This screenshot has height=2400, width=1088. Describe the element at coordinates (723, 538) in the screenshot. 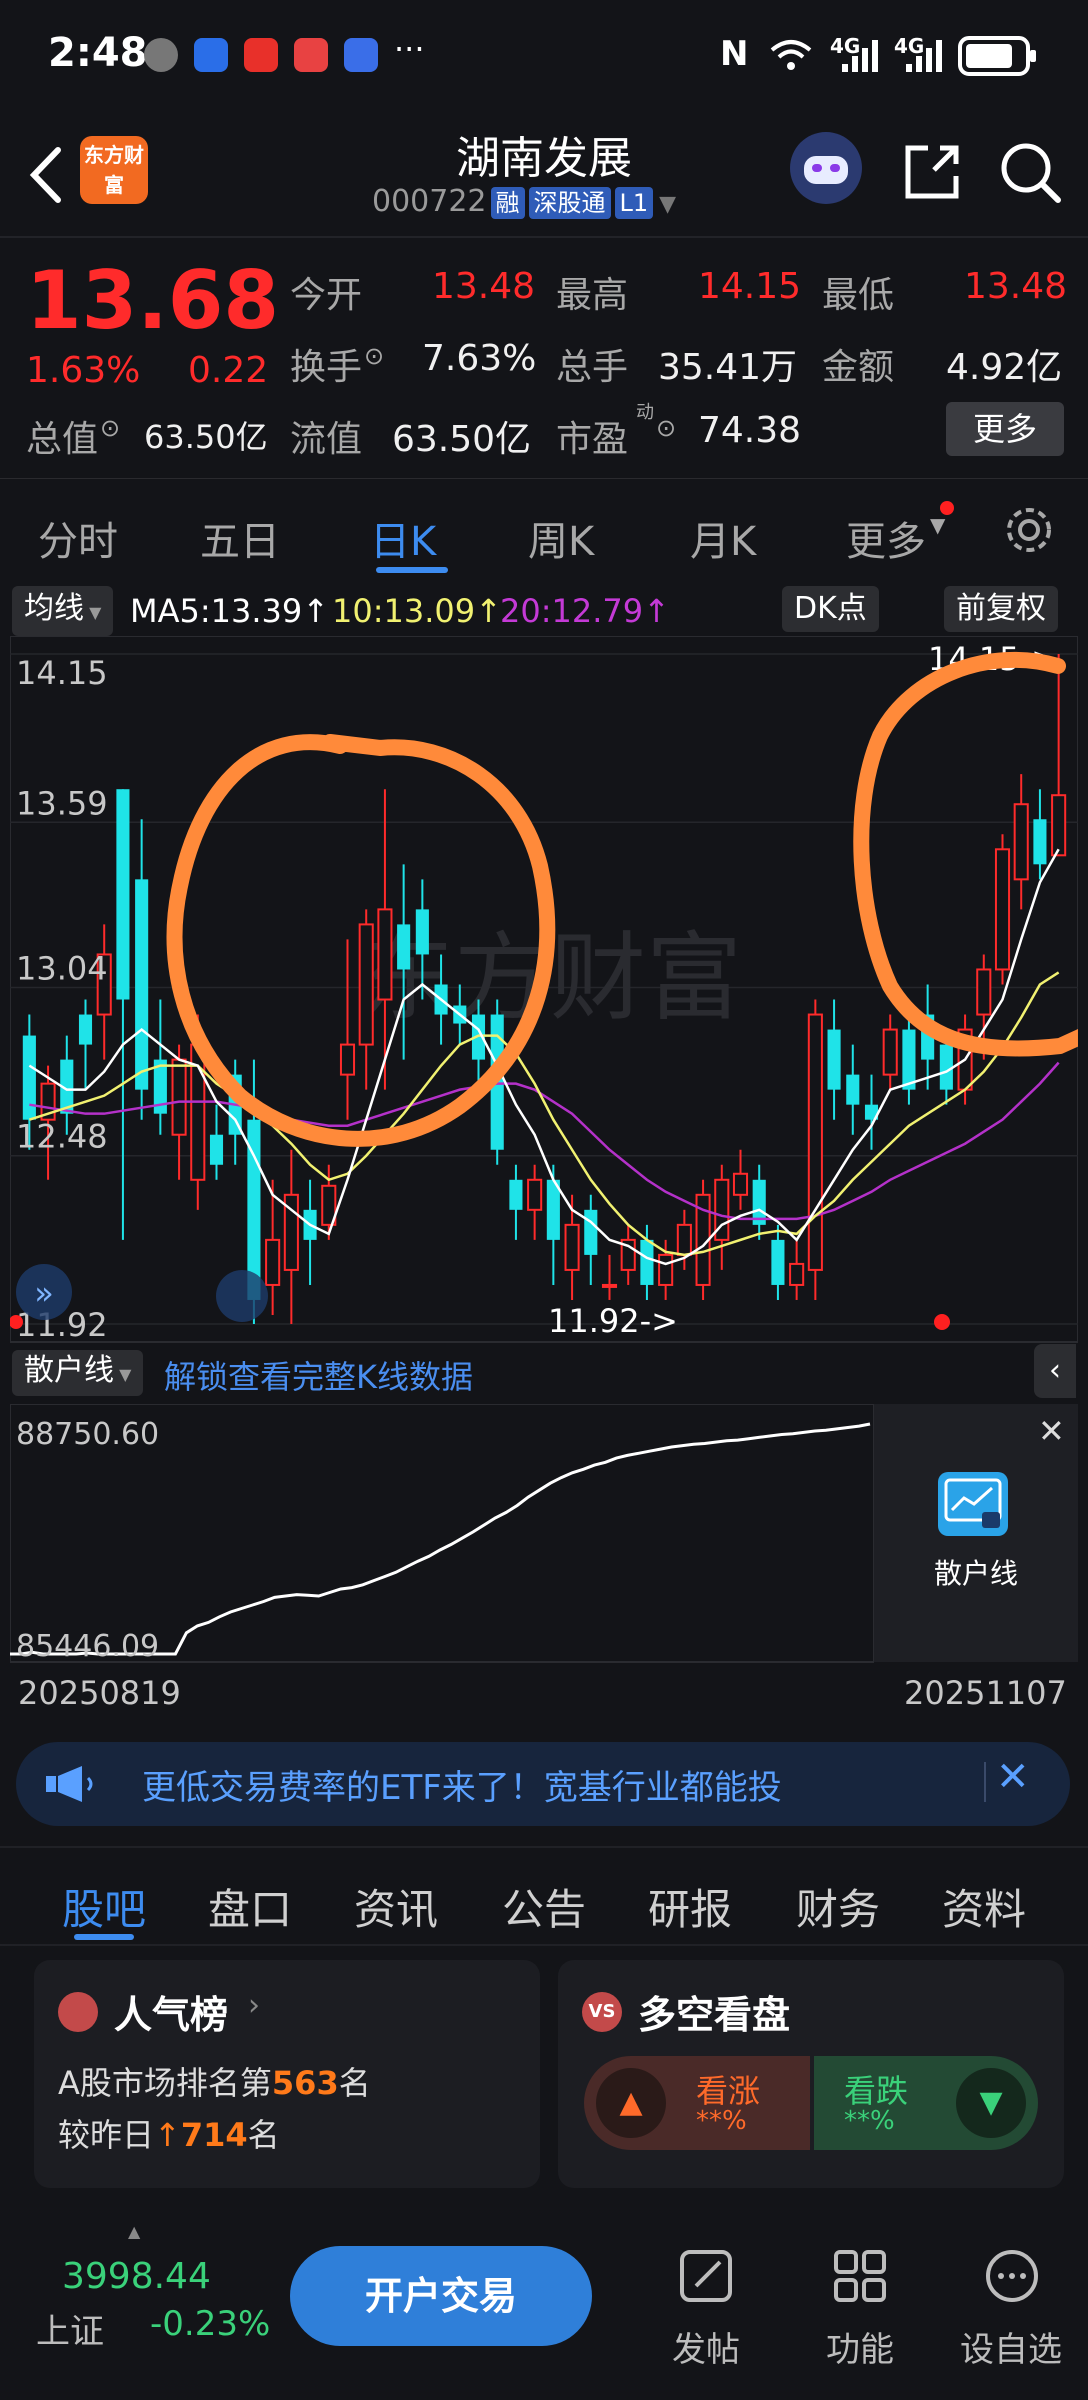

I see `tab-monthly-k: 月K` at that location.